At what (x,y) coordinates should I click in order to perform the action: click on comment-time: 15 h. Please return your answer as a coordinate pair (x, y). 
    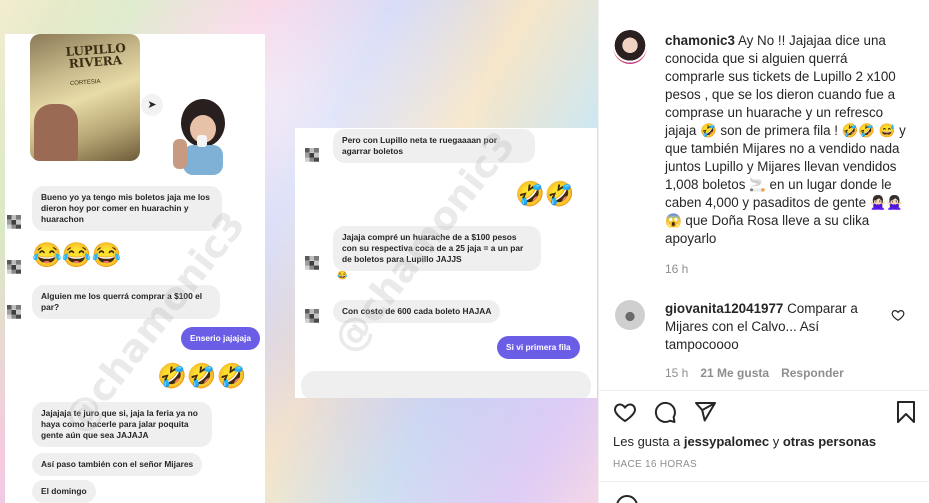
    Looking at the image, I should click on (676, 373).